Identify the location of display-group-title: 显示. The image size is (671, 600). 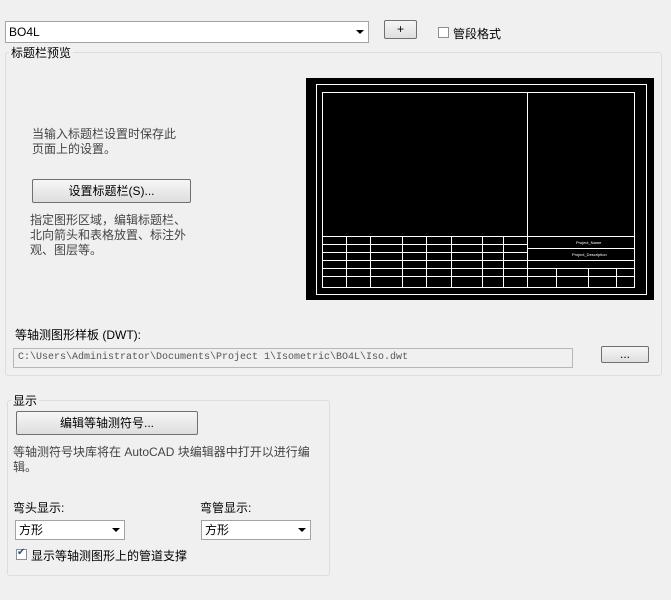
(25, 400).